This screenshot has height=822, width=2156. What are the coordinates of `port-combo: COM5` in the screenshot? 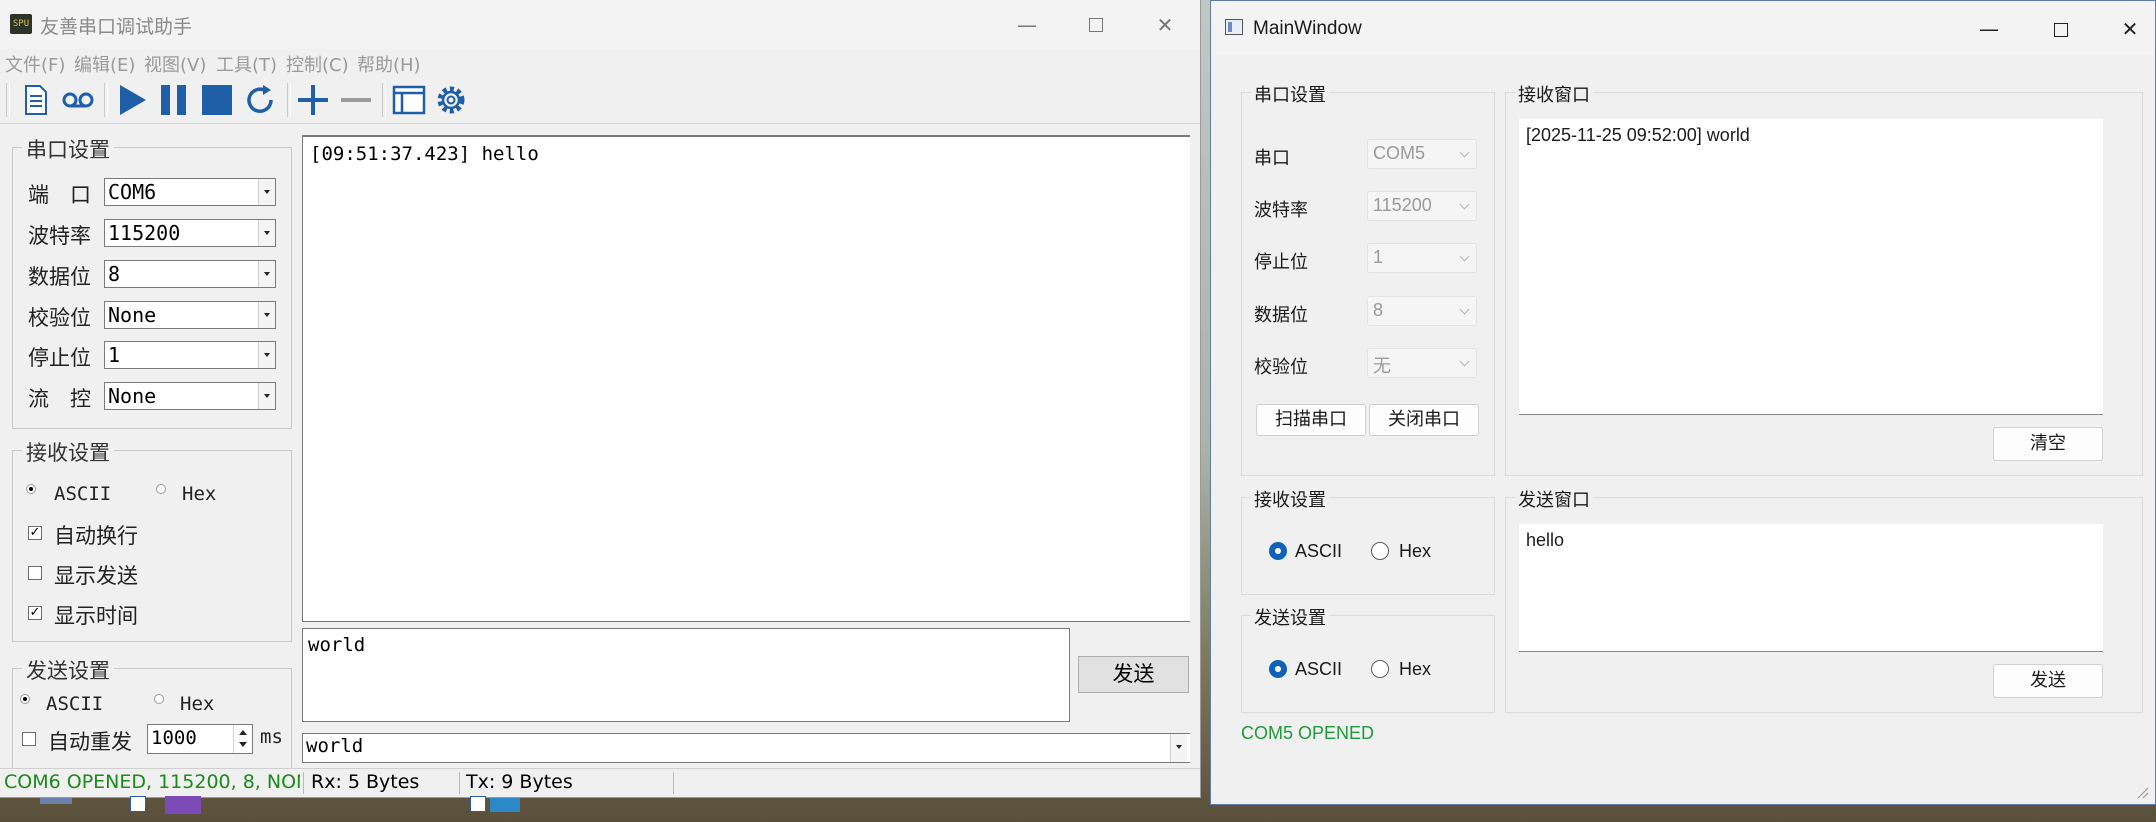 It's located at (1422, 154).